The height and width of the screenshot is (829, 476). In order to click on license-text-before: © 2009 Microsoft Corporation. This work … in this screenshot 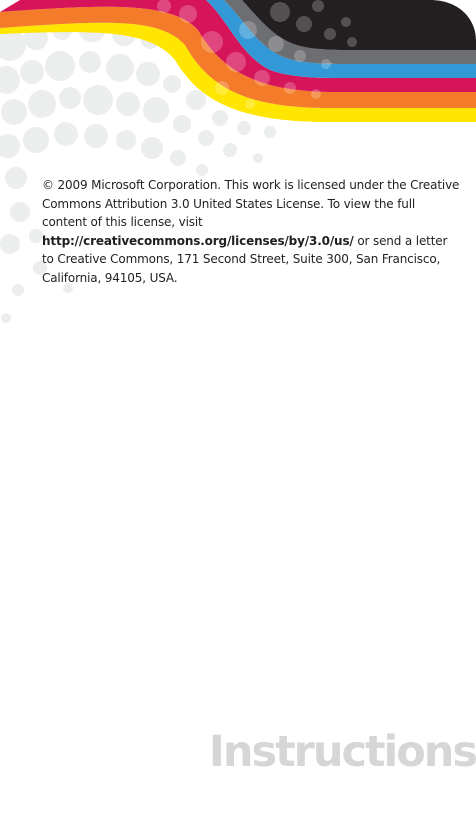, I will do `click(251, 203)`.